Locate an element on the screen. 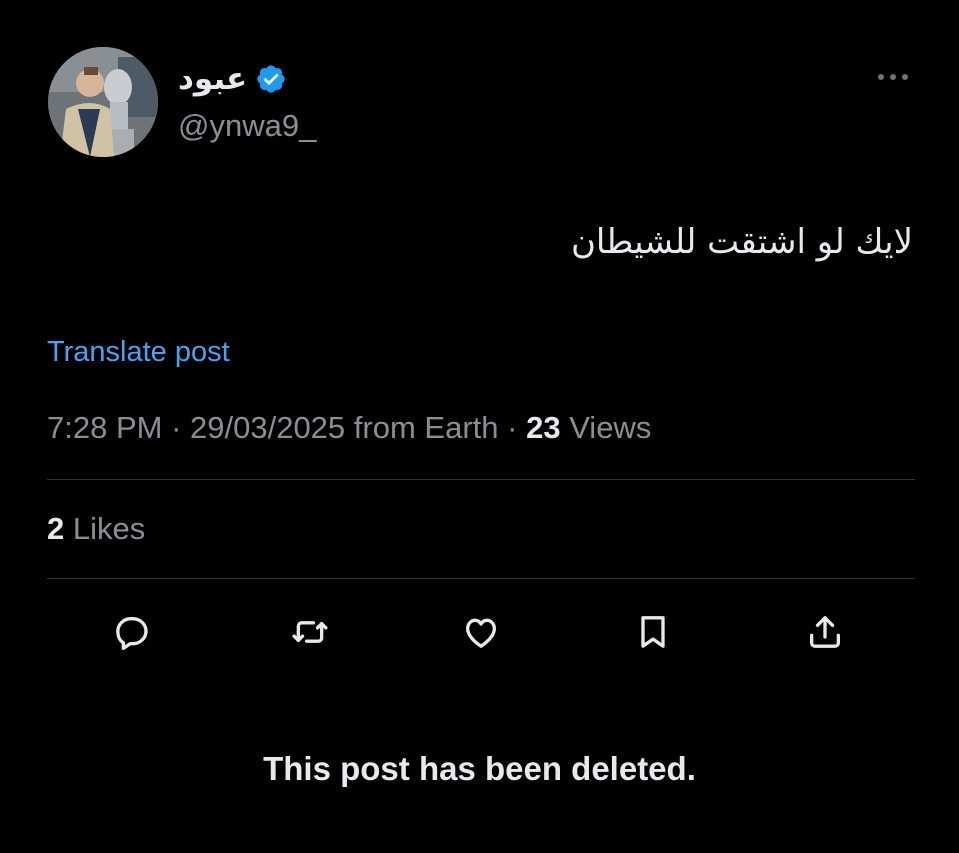  repost-icon is located at coordinates (310, 632).